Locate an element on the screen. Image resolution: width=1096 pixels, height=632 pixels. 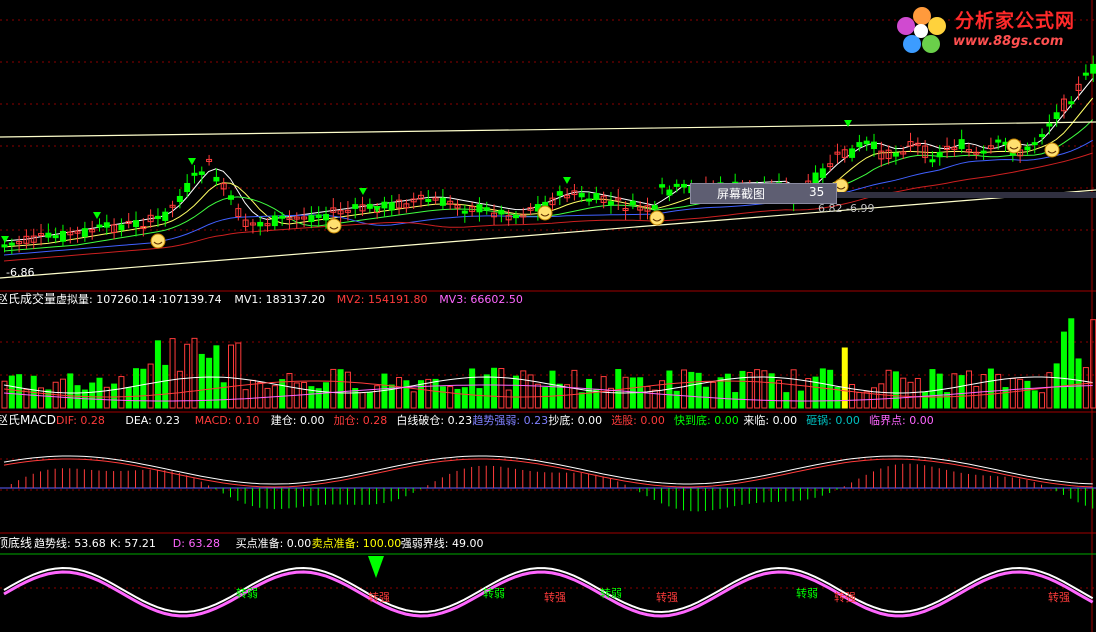
tooltip-label: 屏幕截图 is located at coordinates (741, 194).